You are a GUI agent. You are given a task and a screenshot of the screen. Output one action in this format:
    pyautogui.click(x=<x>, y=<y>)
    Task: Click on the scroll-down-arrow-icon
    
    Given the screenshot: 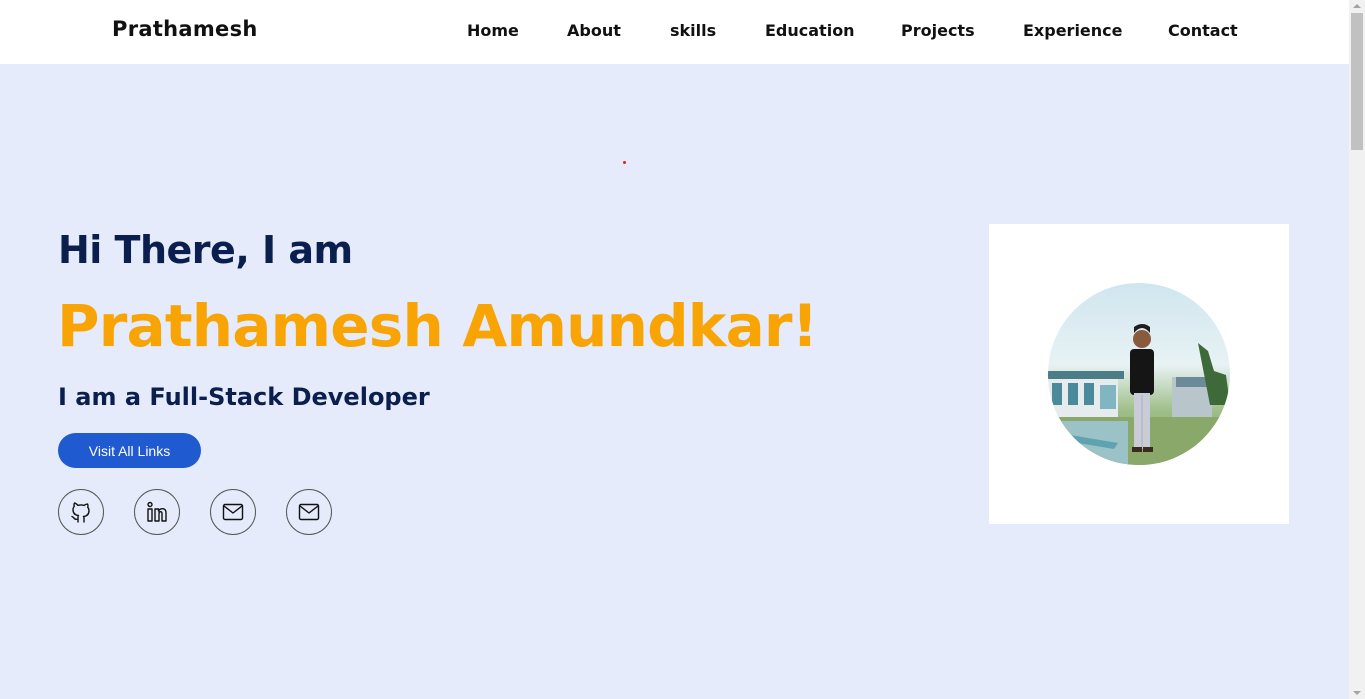 What is the action you would take?
    pyautogui.click(x=1357, y=693)
    